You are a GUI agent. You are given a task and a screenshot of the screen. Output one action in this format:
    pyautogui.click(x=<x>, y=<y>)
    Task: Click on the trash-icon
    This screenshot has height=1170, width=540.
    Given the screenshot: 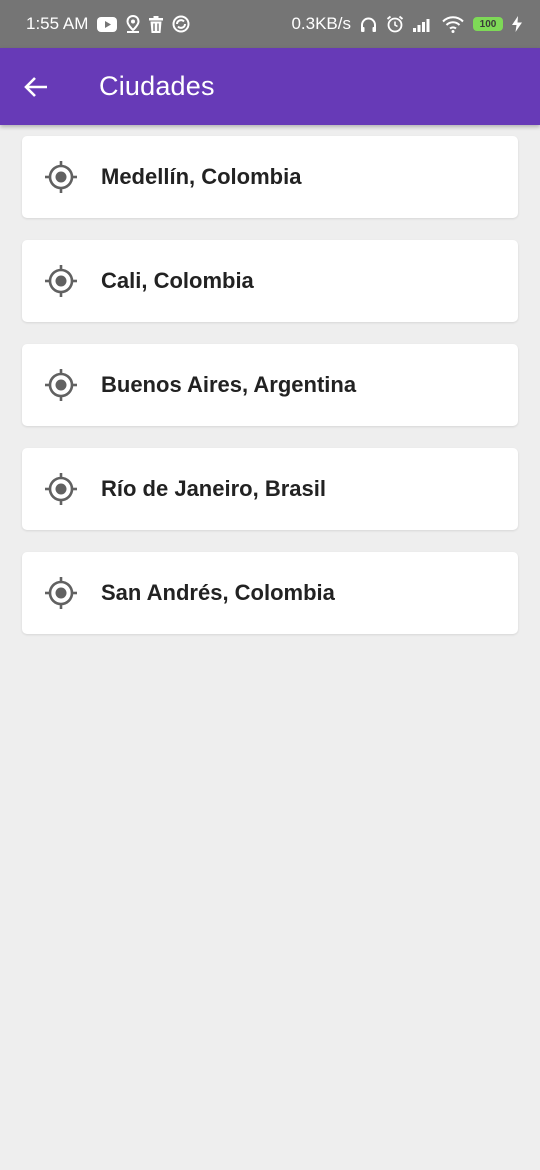 What is the action you would take?
    pyautogui.click(x=156, y=24)
    